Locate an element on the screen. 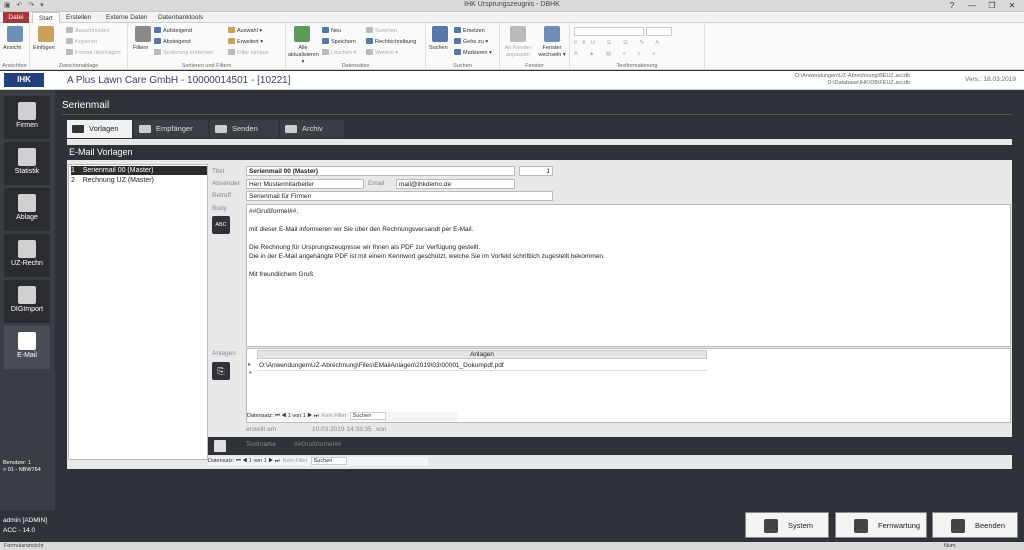 Image resolution: width=1024 pixels, height=550 pixels. font-size-select is located at coordinates (659, 31).